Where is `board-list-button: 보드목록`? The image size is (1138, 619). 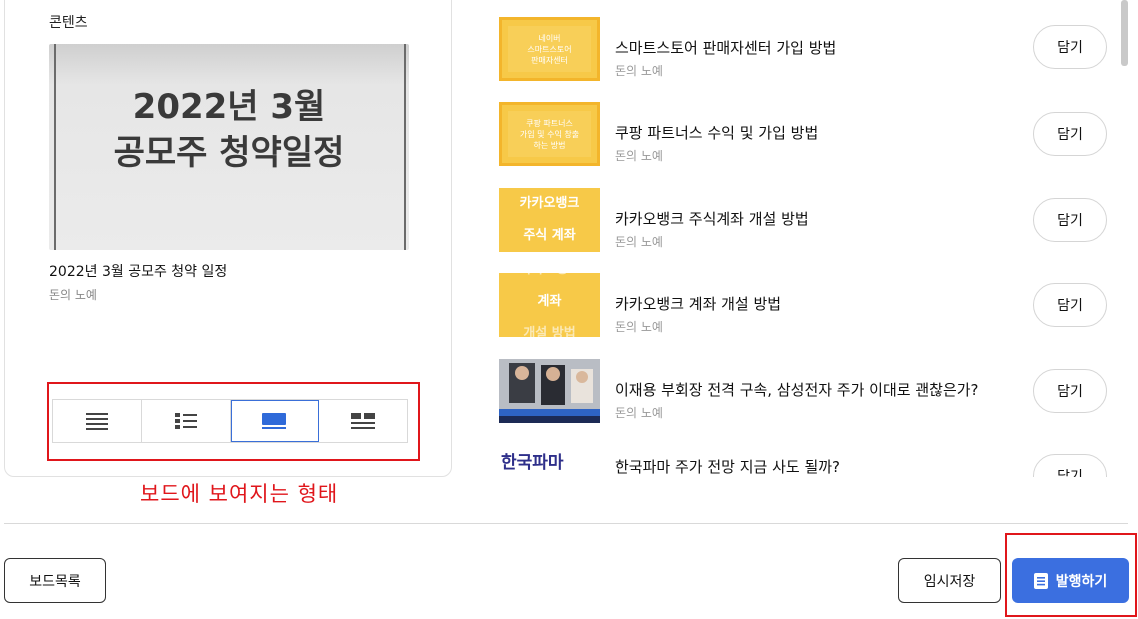 board-list-button: 보드목록 is located at coordinates (55, 580).